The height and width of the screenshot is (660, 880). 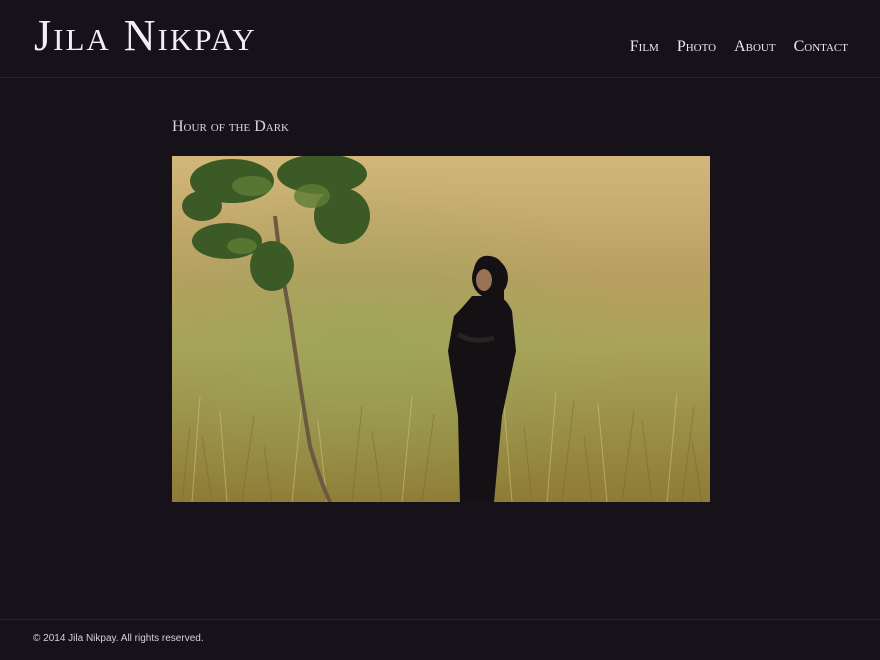 What do you see at coordinates (755, 47) in the screenshot?
I see `nav-about-link: About` at bounding box center [755, 47].